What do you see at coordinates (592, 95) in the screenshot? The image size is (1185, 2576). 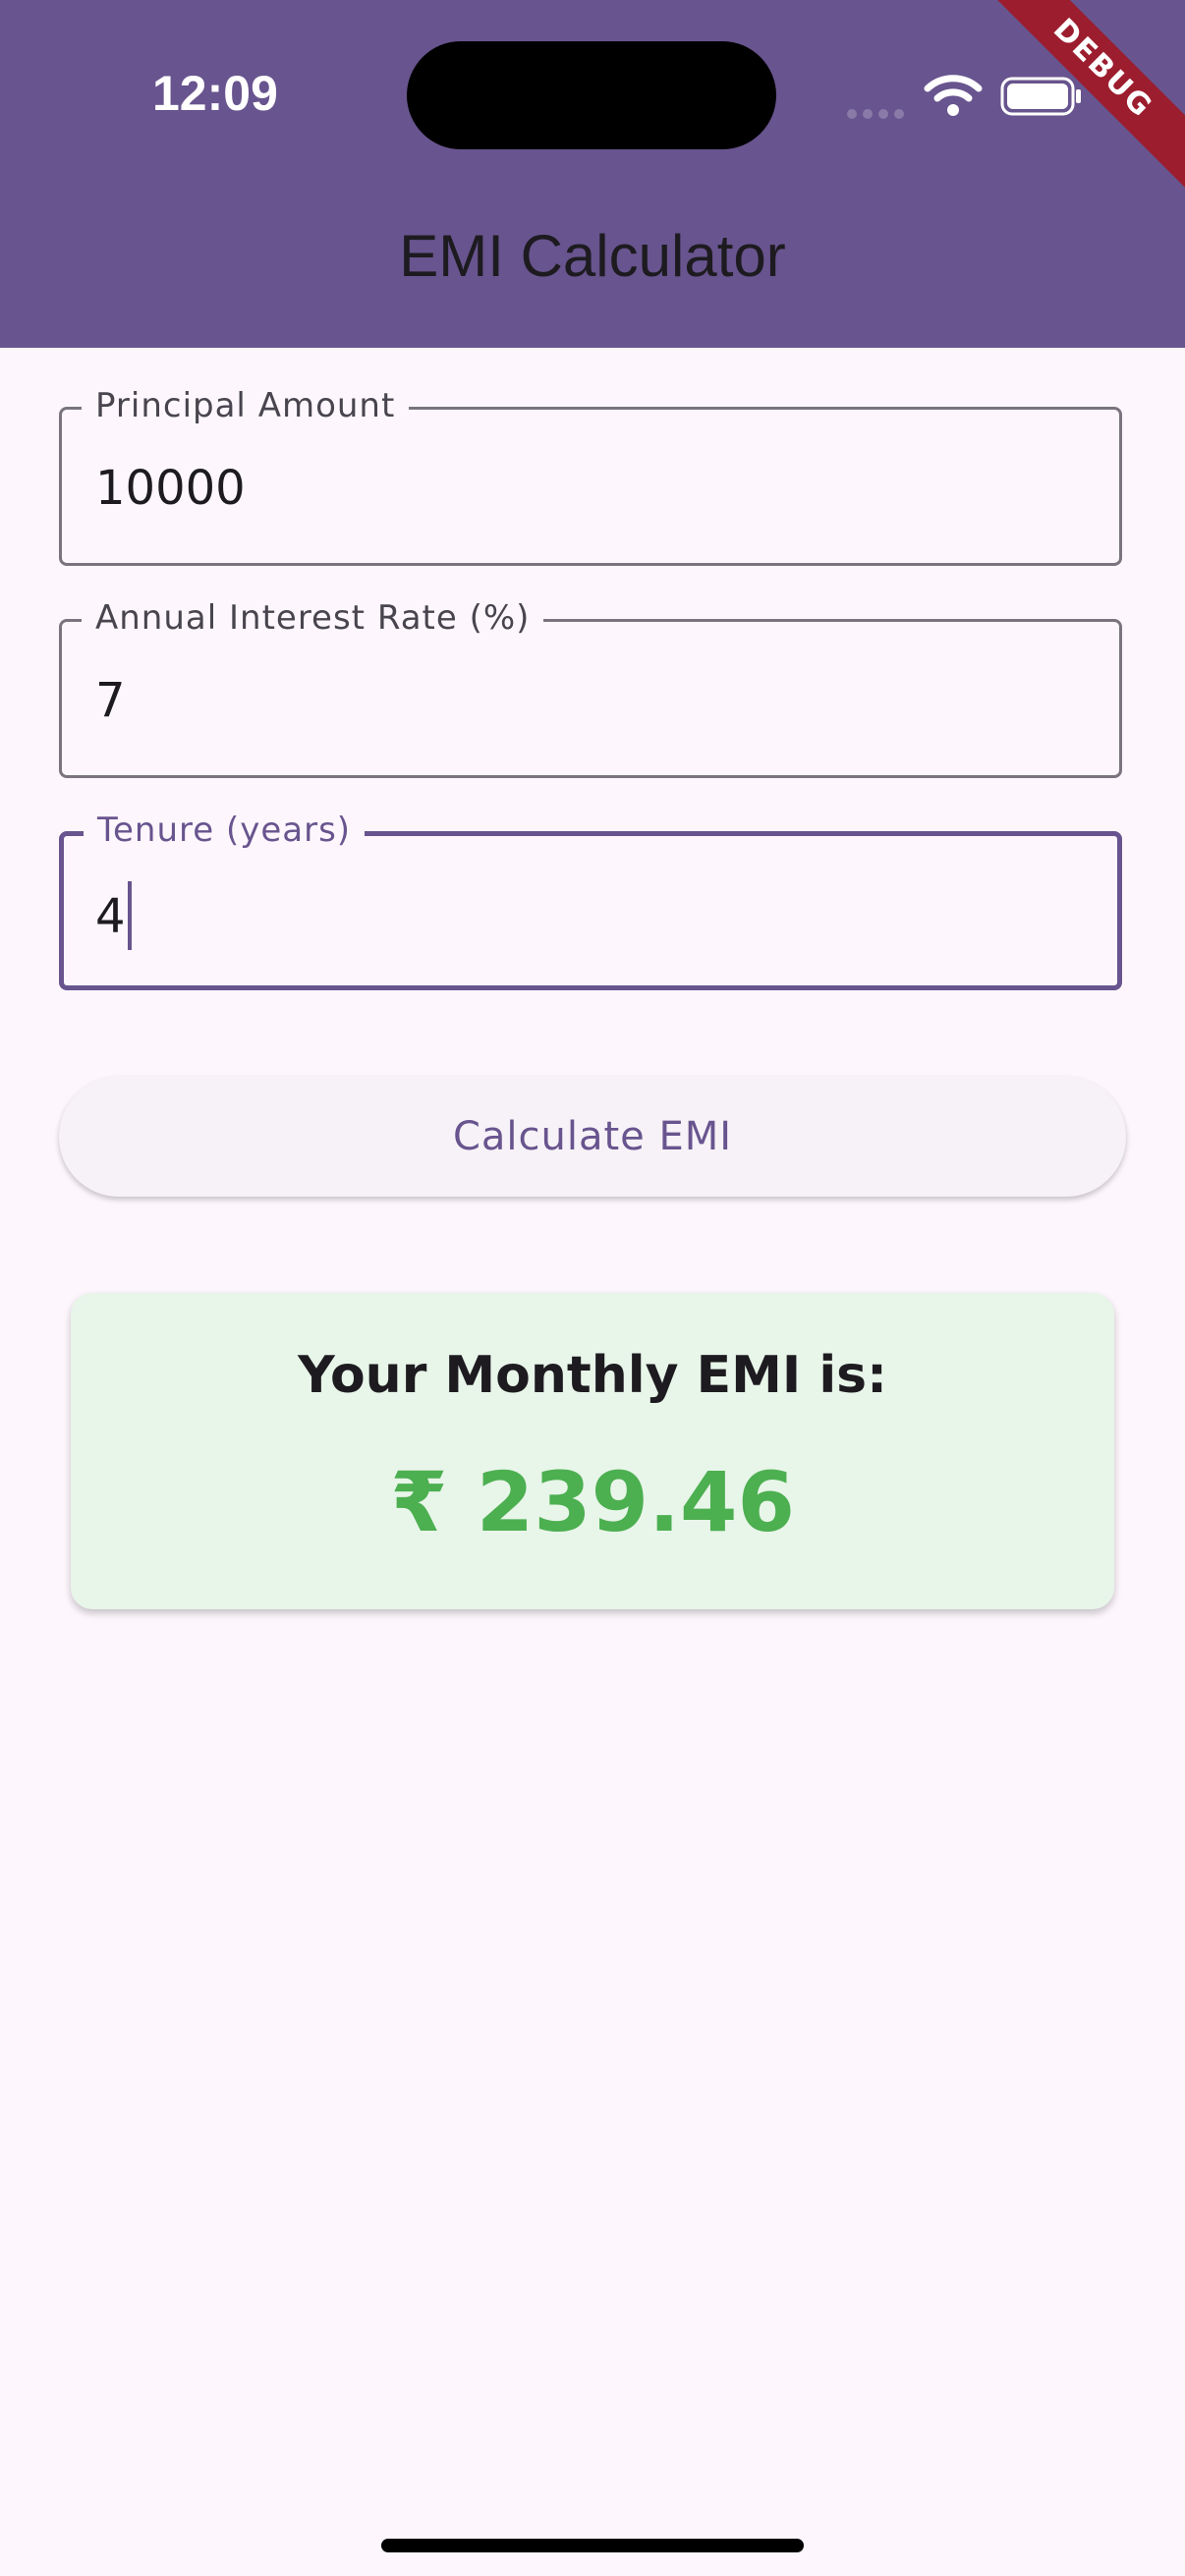 I see `dynamic-island` at bounding box center [592, 95].